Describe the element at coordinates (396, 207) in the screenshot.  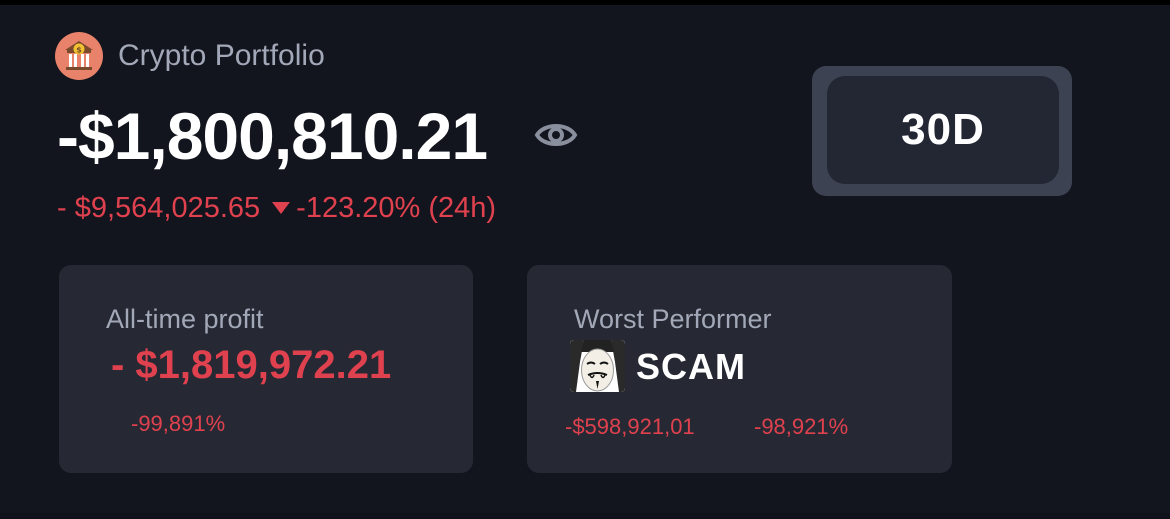
I see `change-percent: -123.20% (24h)` at that location.